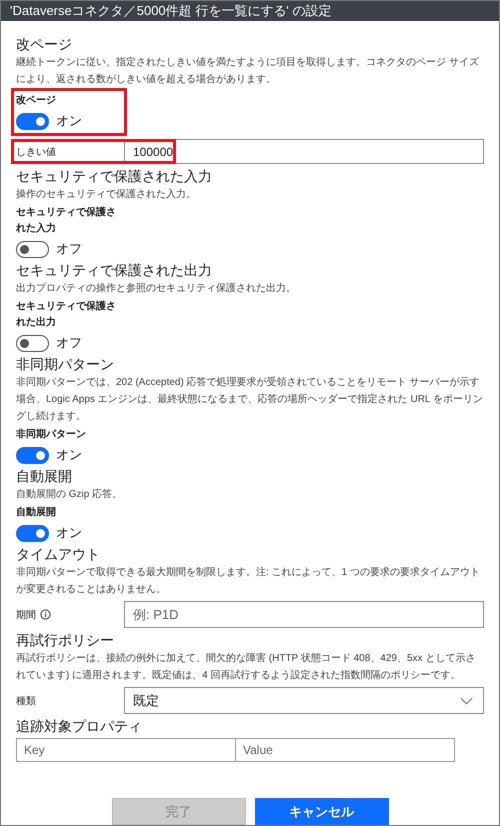 This screenshot has height=826, width=500. What do you see at coordinates (70, 495) in the screenshot?
I see `section-description: 自動展開の Gzip 応答。` at bounding box center [70, 495].